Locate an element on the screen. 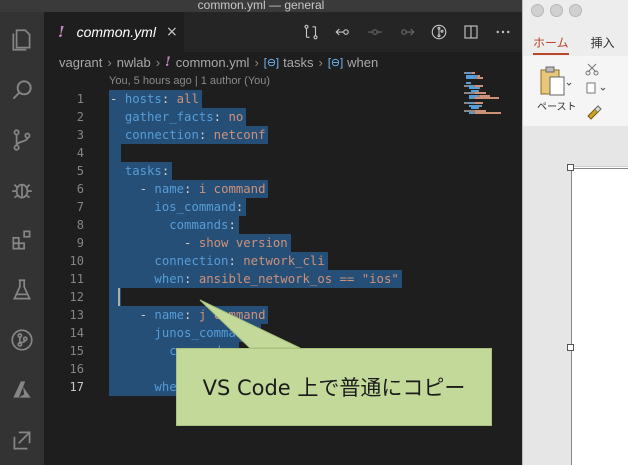 The image size is (628, 465). breadcrumb-item-file: common.yml is located at coordinates (213, 62).